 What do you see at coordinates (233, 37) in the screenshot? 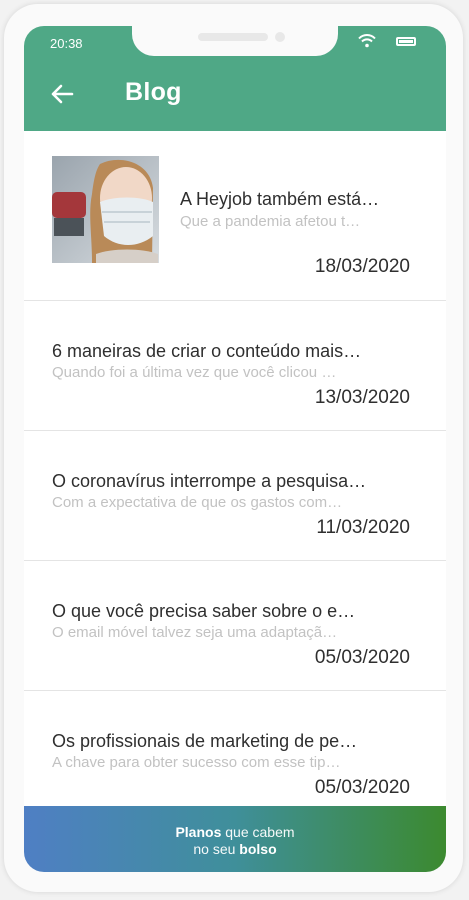
I see `speaker-grille` at bounding box center [233, 37].